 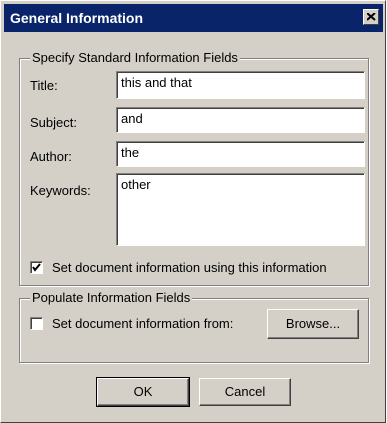 What do you see at coordinates (240, 209) in the screenshot?
I see `keywords-field: other` at bounding box center [240, 209].